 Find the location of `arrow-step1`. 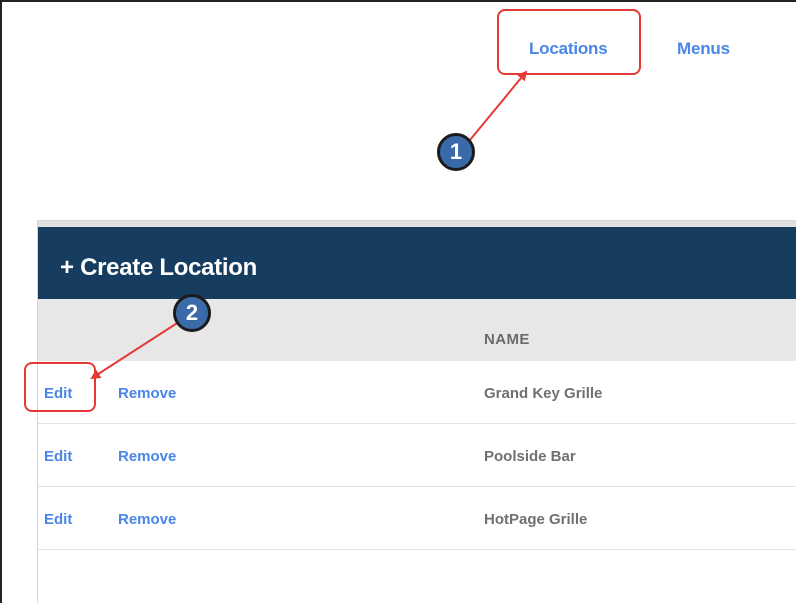

arrow-step1 is located at coordinates (498, 105).